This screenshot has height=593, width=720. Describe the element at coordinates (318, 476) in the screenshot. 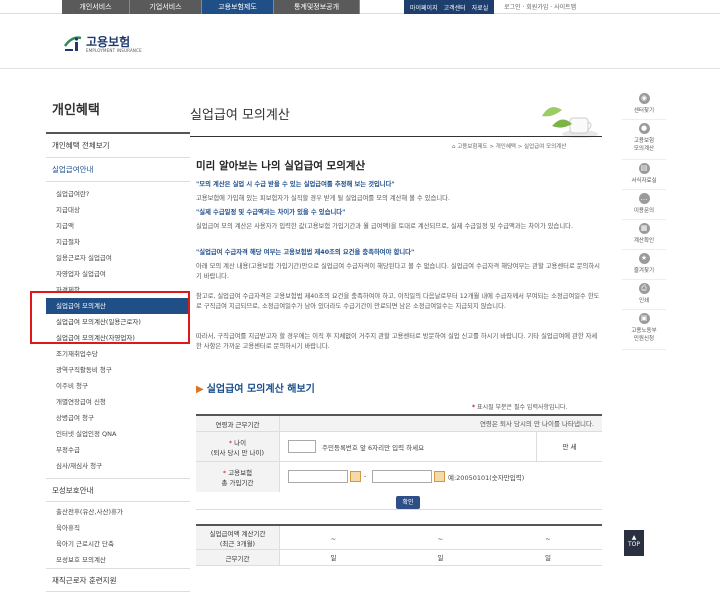

I see `period-start-input` at that location.